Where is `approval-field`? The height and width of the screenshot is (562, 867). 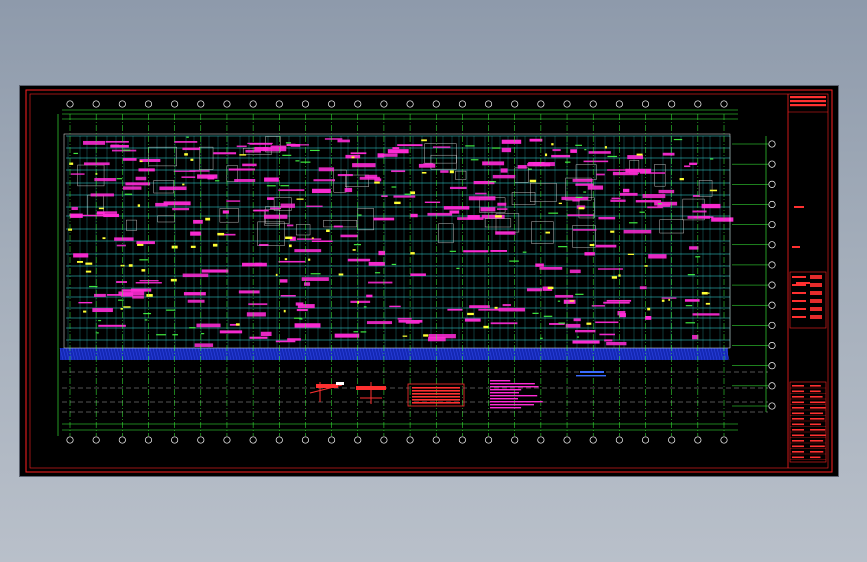
approval-field is located at coordinates (799, 277).